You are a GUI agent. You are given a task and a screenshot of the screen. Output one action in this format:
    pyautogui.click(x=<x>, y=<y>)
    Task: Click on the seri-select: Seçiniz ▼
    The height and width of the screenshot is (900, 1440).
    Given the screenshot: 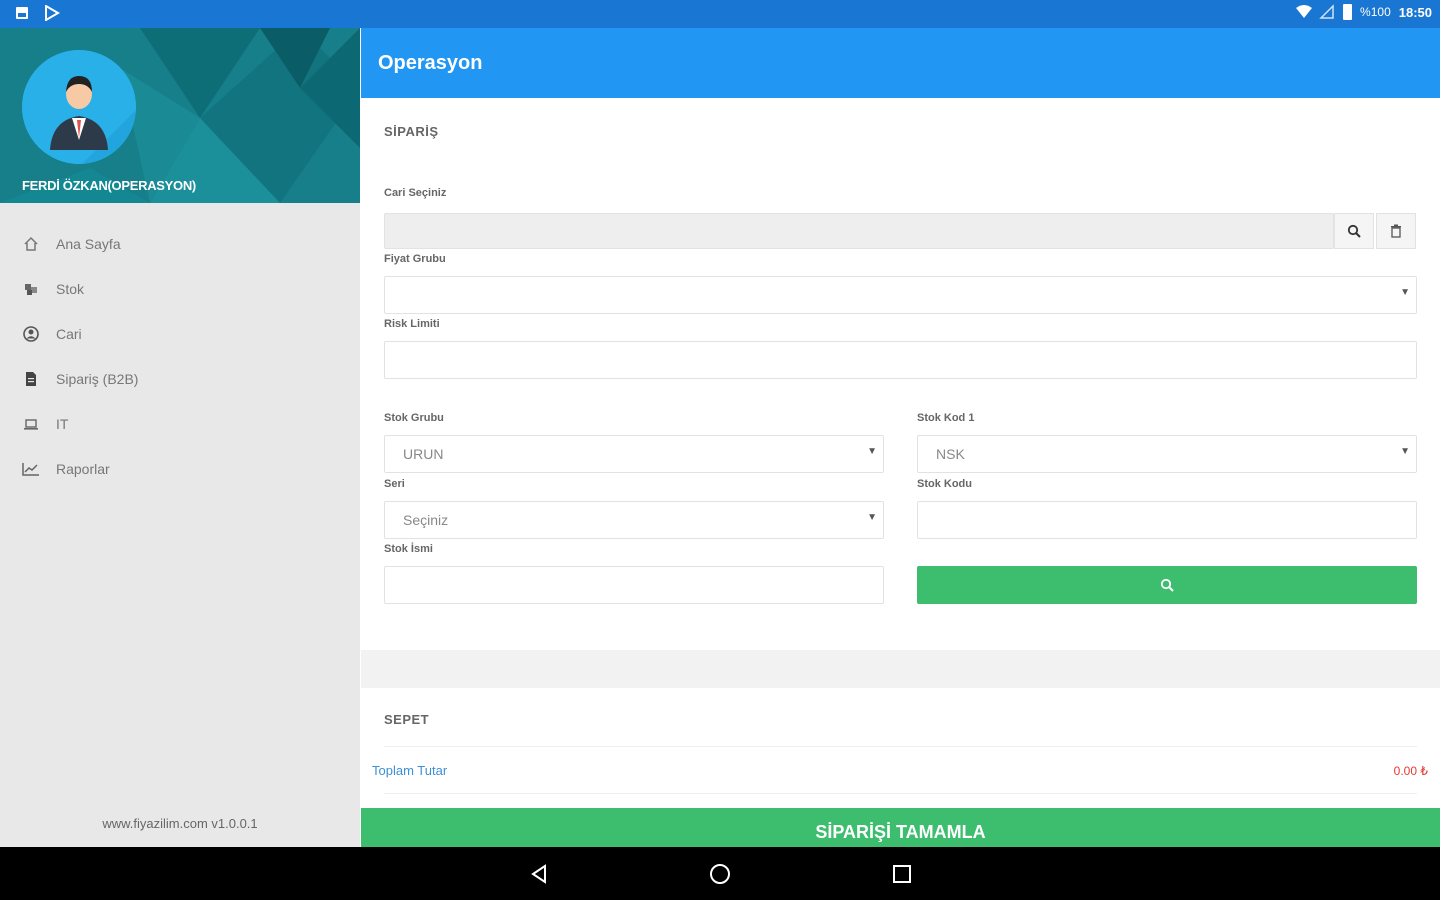 What is the action you would take?
    pyautogui.click(x=634, y=520)
    